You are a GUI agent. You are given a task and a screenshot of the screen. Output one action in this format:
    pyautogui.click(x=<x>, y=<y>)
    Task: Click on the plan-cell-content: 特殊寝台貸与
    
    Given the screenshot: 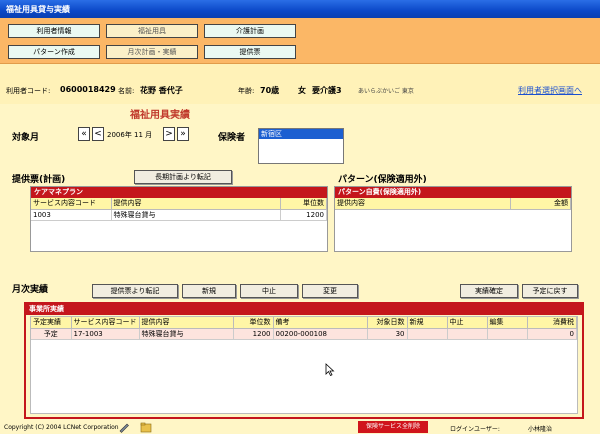 What is the action you would take?
    pyautogui.click(x=196, y=215)
    